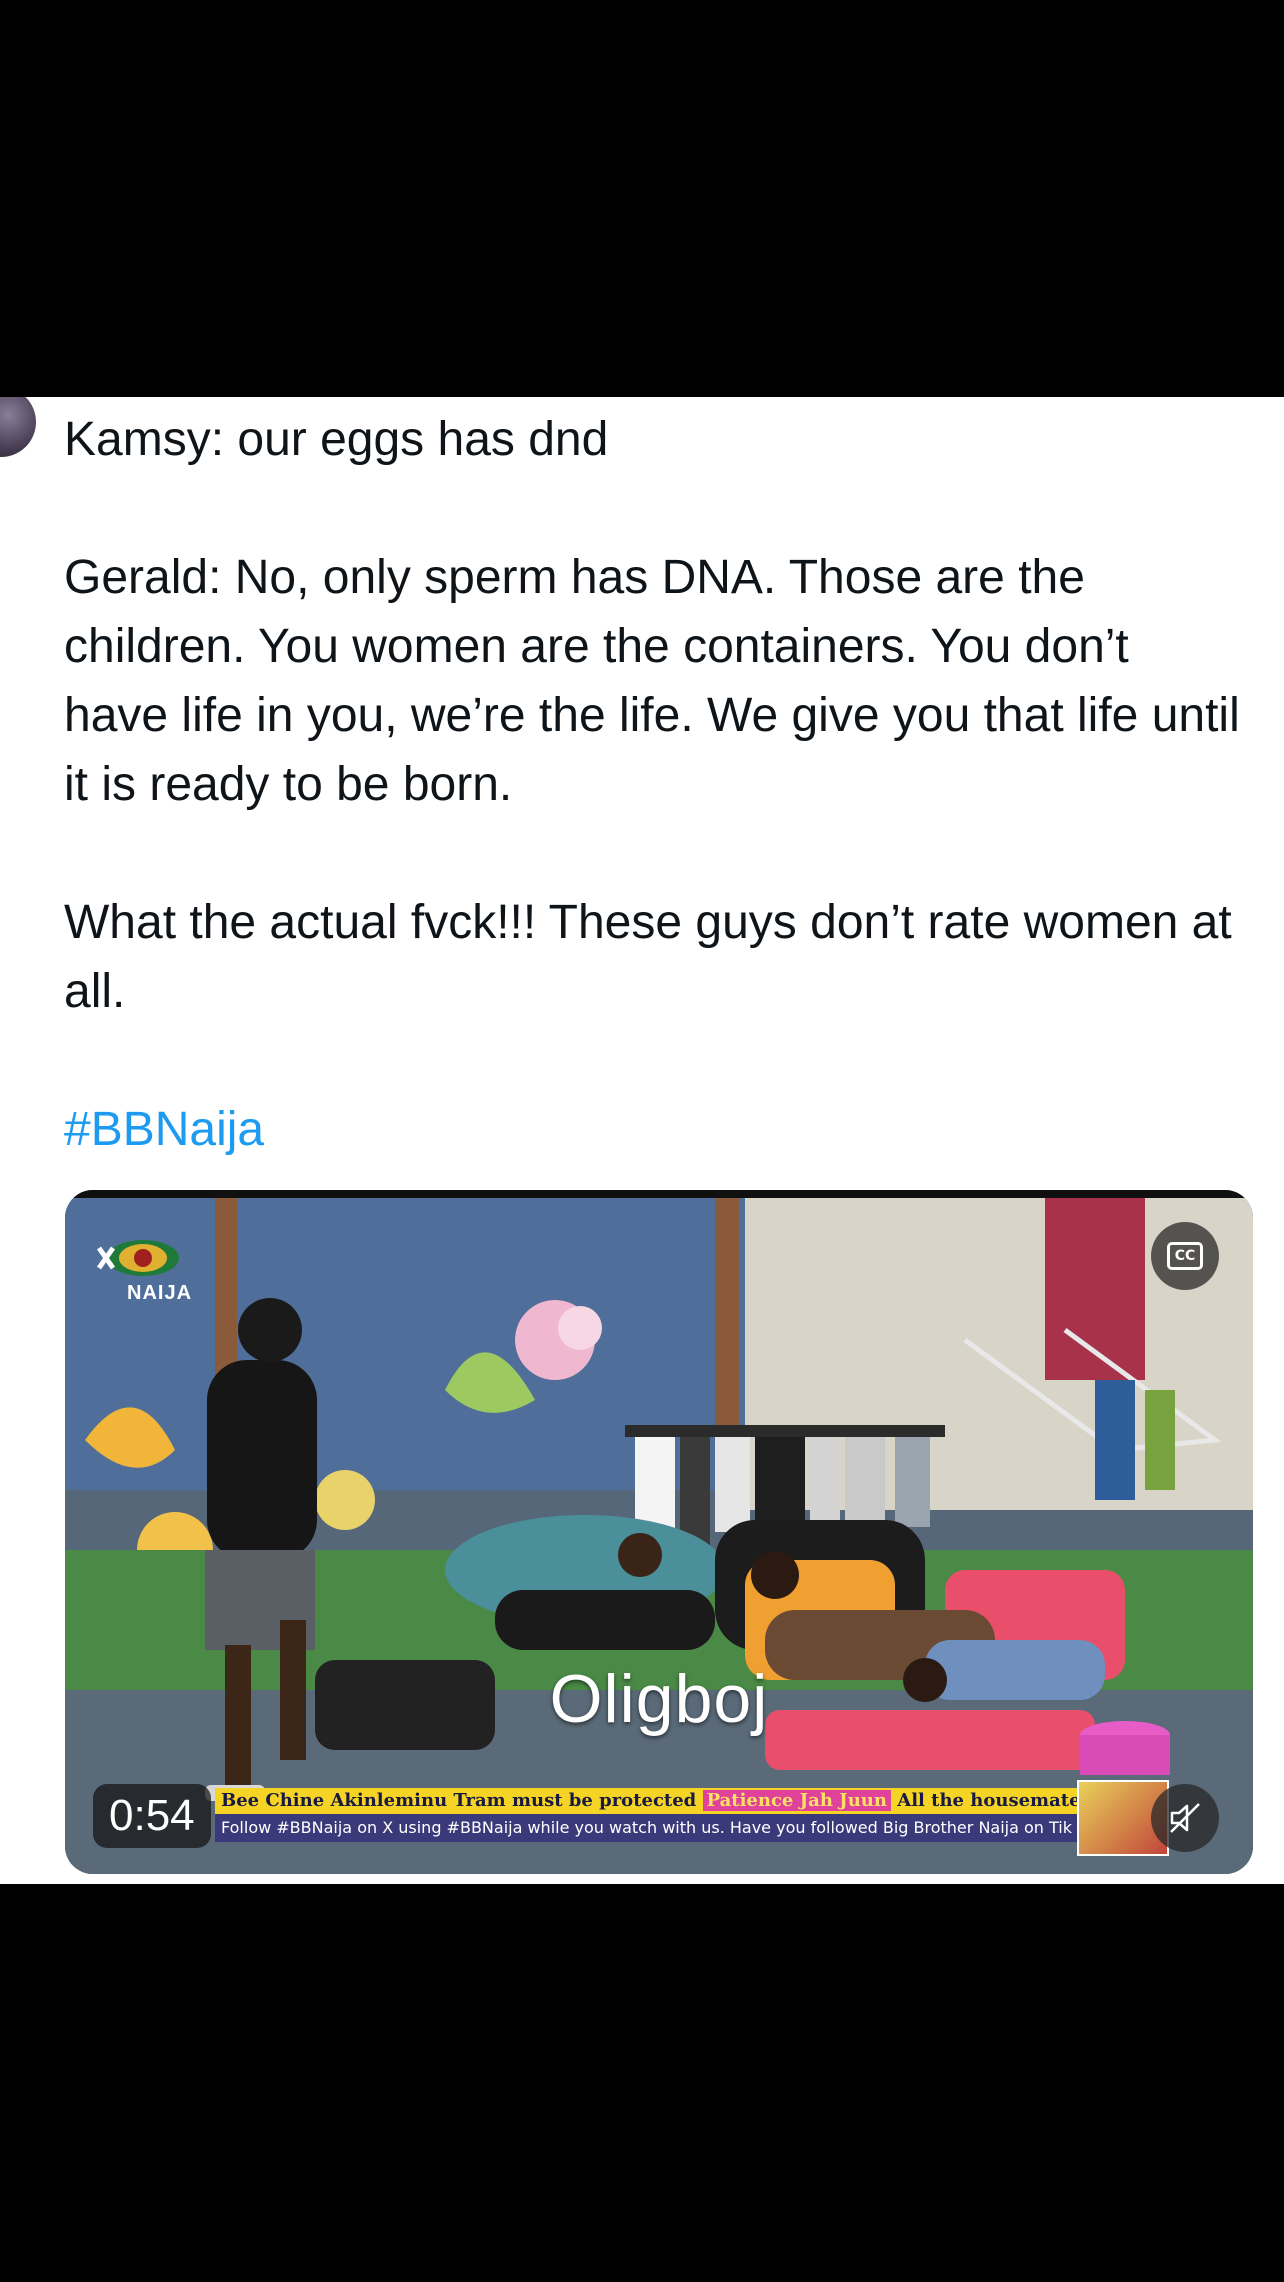 Image resolution: width=1284 pixels, height=2282 pixels. I want to click on ticker-top-highlight: Patience Jah Juun, so click(796, 1800).